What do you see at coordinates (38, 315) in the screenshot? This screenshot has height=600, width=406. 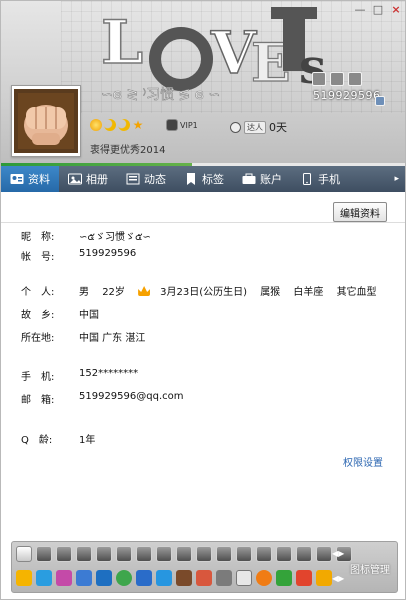 I see `hometown-label: 故 乡:` at bounding box center [38, 315].